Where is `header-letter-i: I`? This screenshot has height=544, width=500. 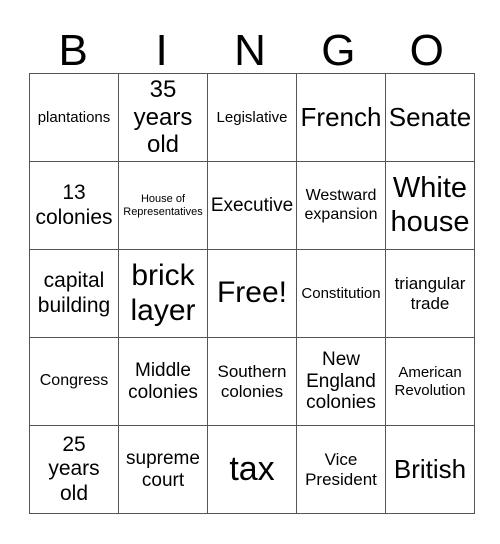 header-letter-i: I is located at coordinates (161, 50).